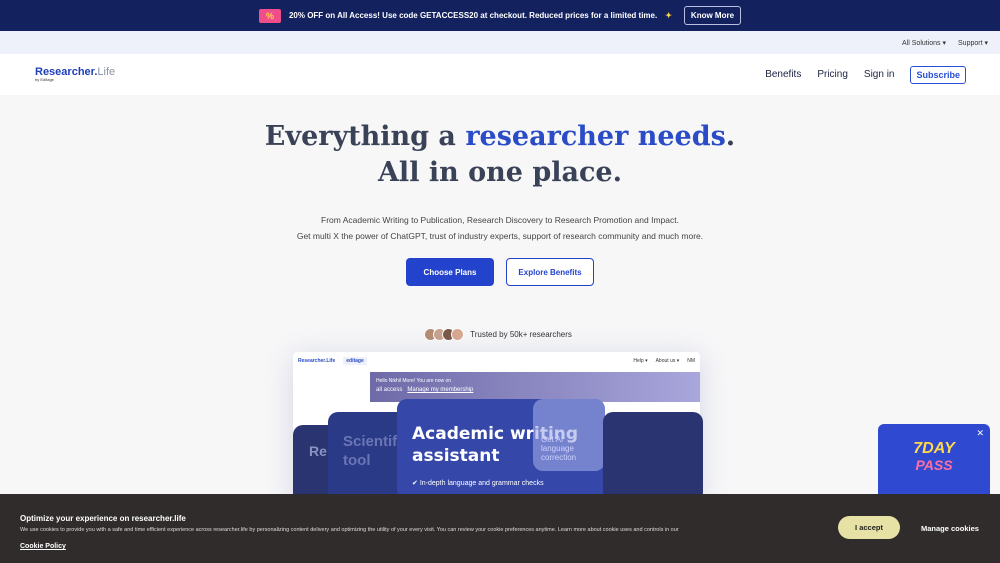 The height and width of the screenshot is (563, 1000). I want to click on all-solutions-menu: All Solutions ▾, so click(924, 43).